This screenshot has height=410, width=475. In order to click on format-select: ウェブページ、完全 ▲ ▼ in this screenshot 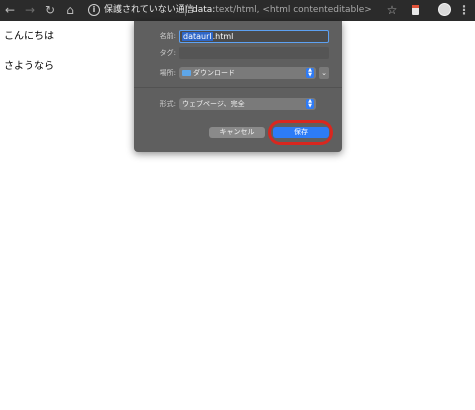, I will do `click(247, 104)`.